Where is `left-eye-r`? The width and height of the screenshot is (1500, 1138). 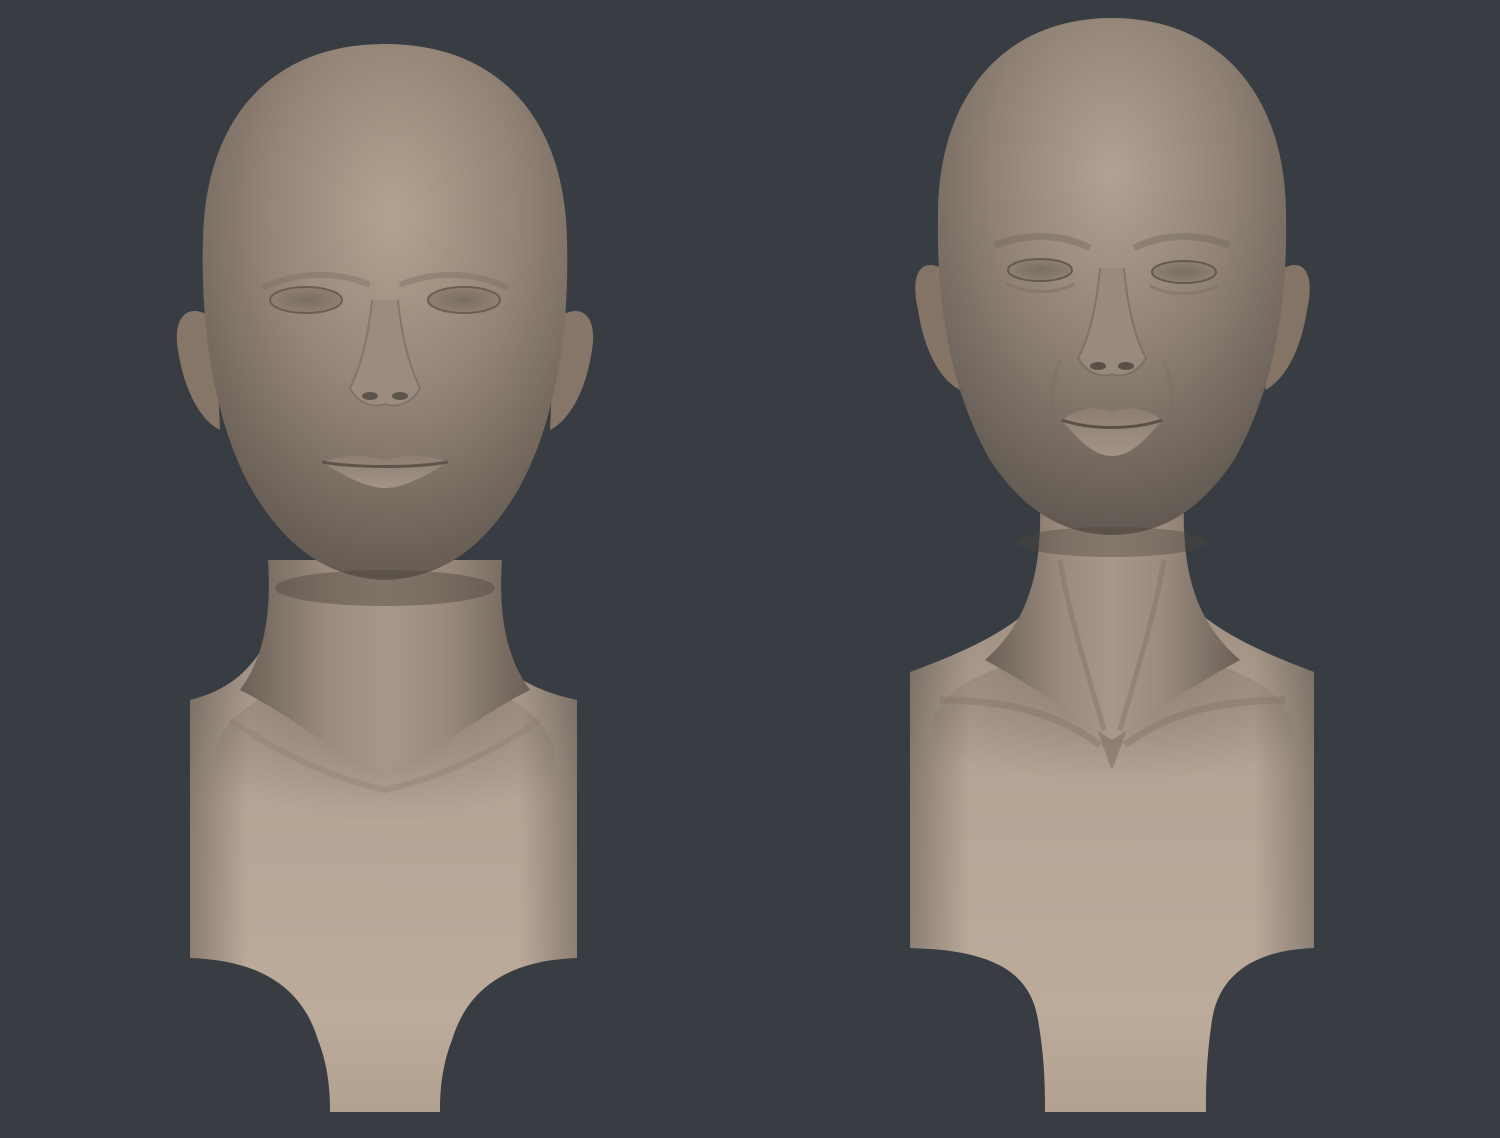
left-eye-r is located at coordinates (464, 300).